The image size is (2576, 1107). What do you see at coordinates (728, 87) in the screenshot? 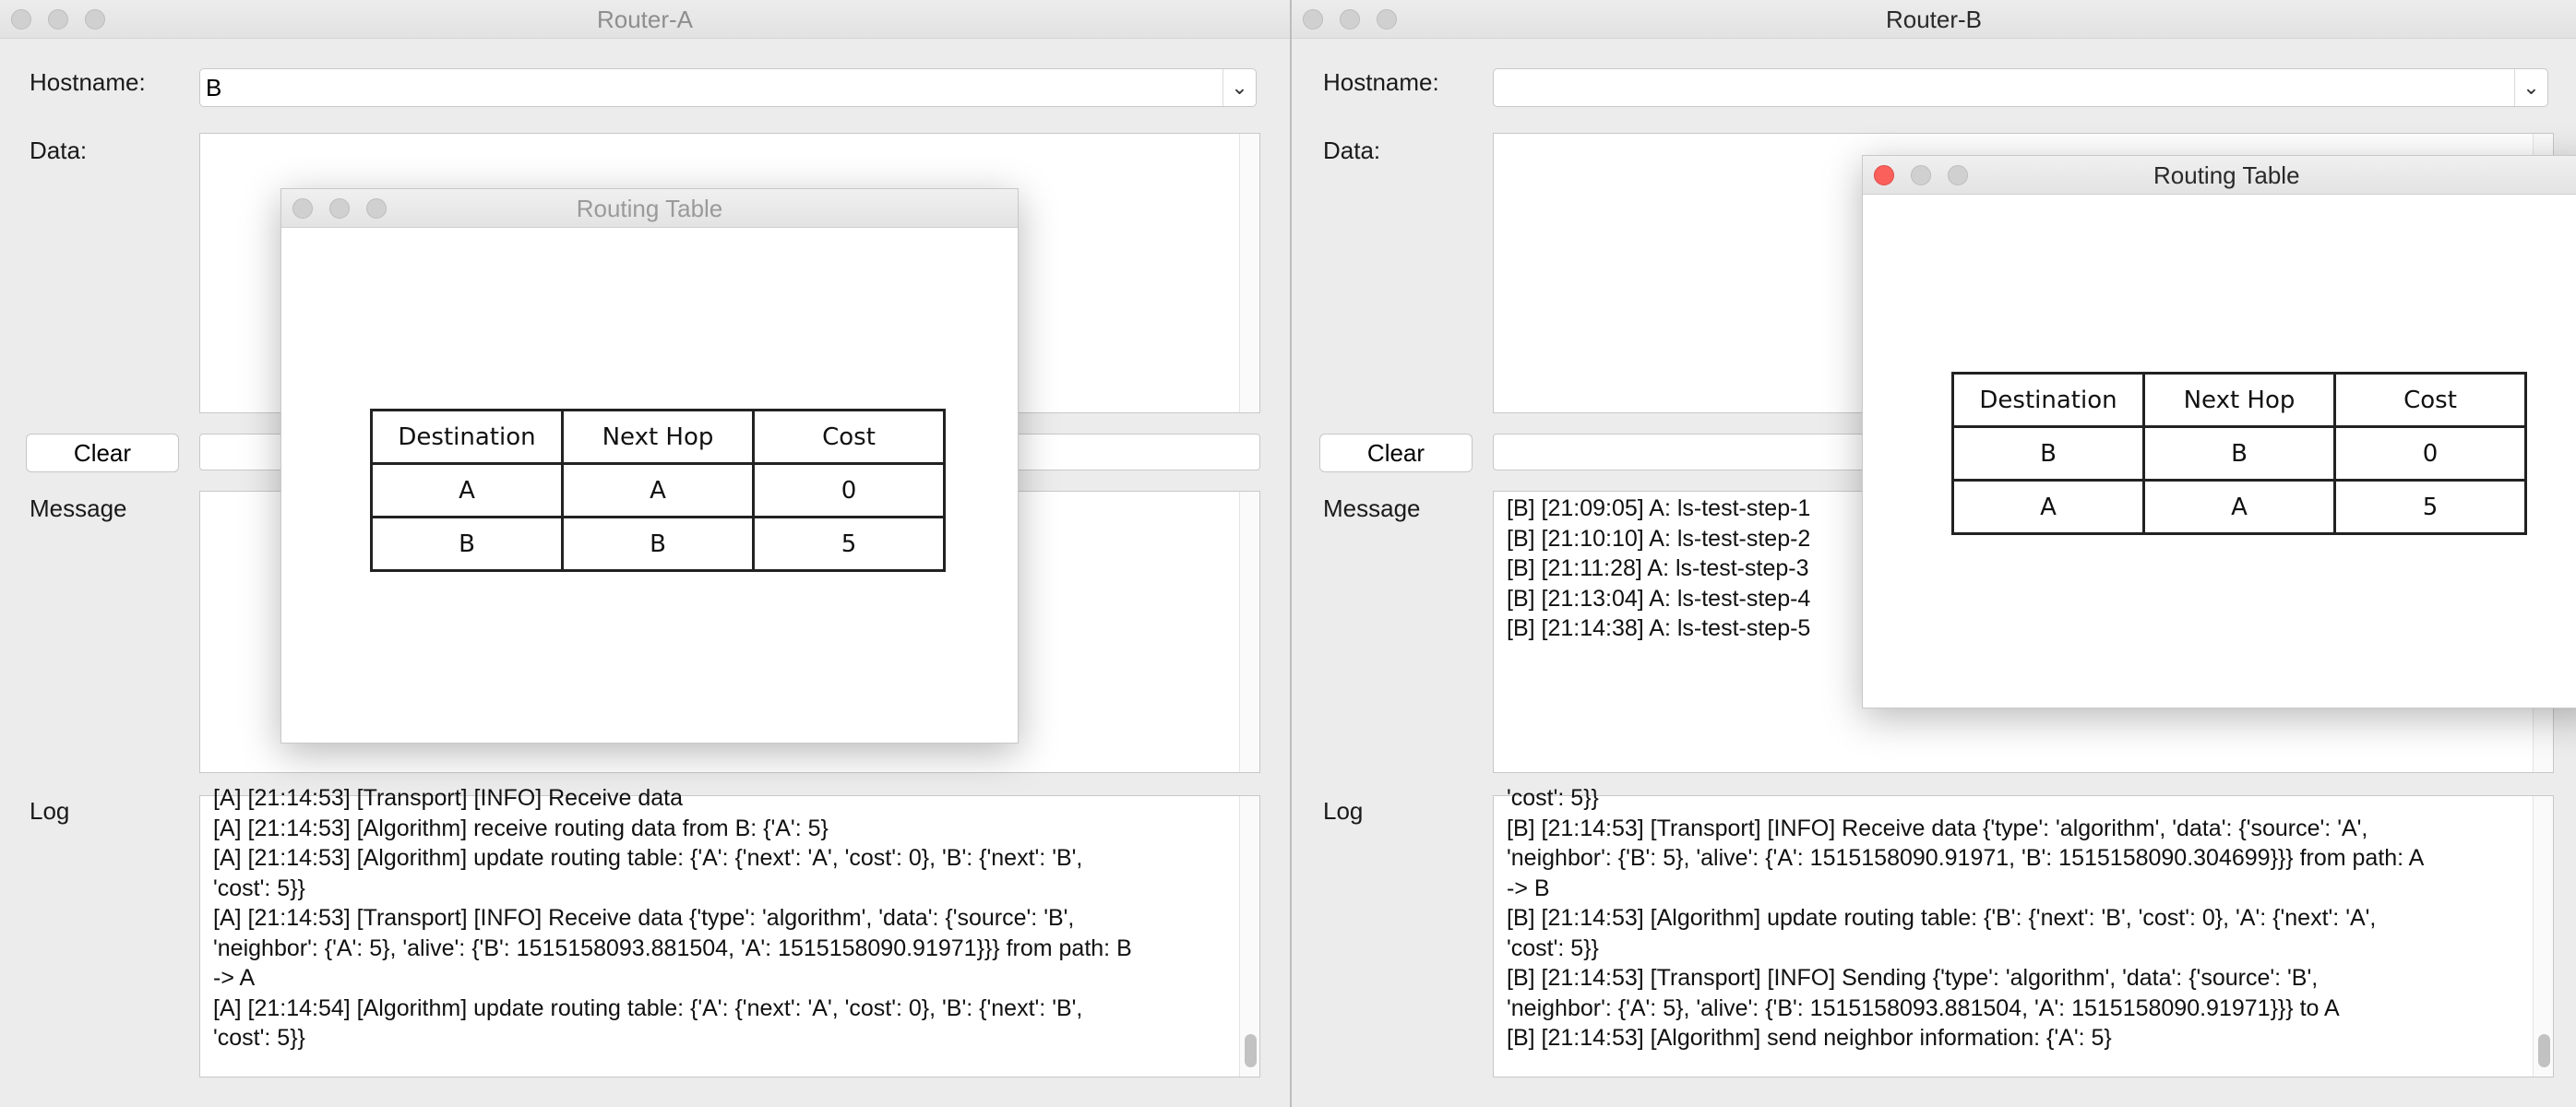
I see `hostname-combobox: B ⌄` at bounding box center [728, 87].